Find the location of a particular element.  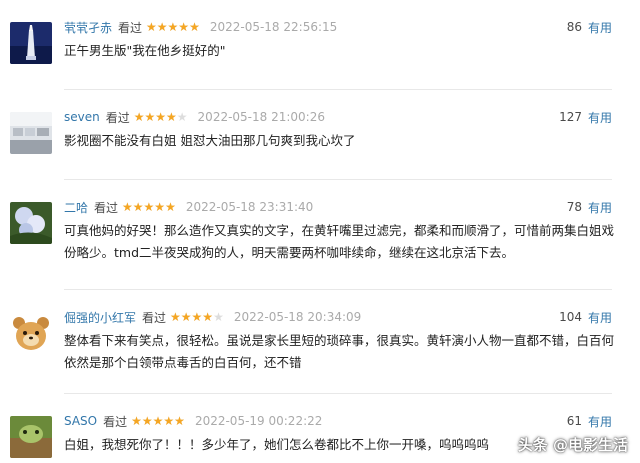

review-meta: SASO 看过 ★★★★★ ★★★★★ 2022-05-19 00:22:22 is located at coordinates (193, 421).